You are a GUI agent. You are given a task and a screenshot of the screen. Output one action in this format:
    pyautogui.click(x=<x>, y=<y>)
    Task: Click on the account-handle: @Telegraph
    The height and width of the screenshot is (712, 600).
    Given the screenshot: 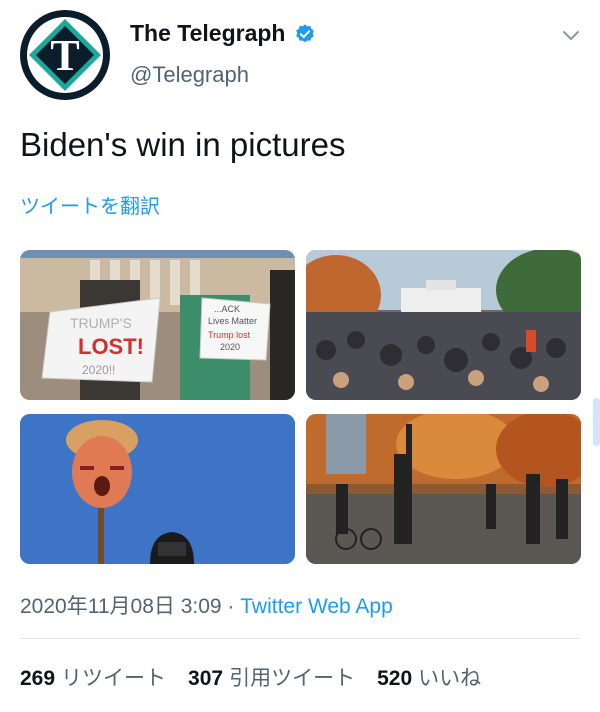 What is the action you would take?
    pyautogui.click(x=189, y=75)
    